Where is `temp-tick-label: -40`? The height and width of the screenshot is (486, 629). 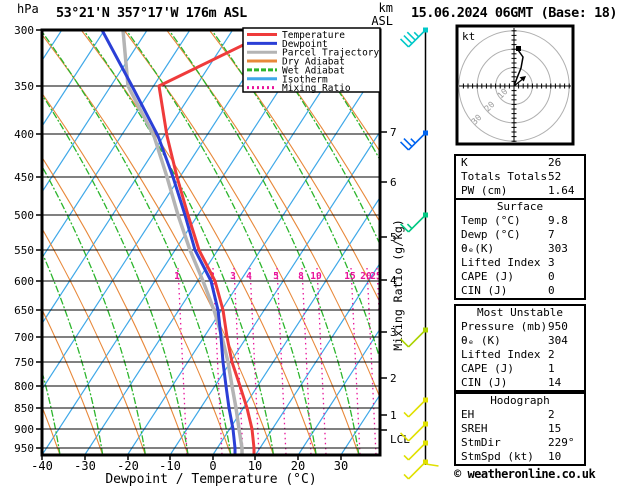
temp-tick-label: -40 is located at coordinates (42, 466).